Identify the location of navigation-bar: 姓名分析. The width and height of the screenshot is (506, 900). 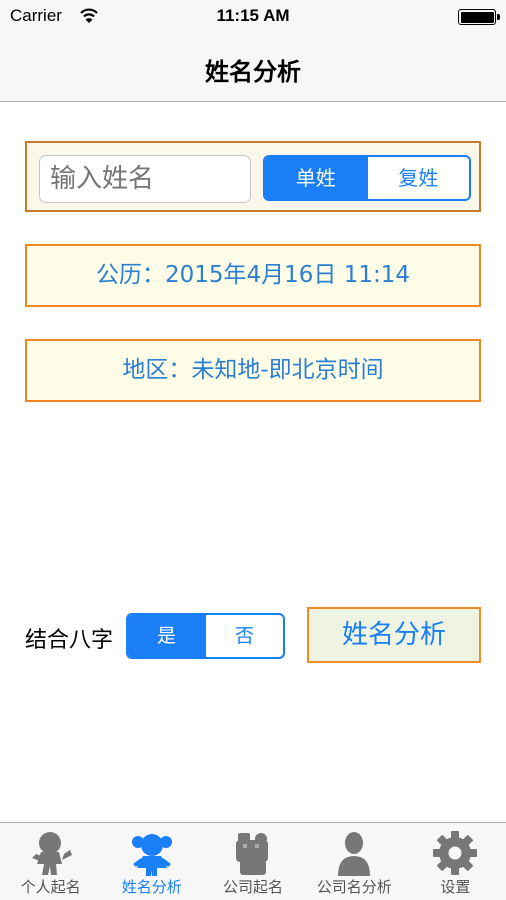
(253, 68).